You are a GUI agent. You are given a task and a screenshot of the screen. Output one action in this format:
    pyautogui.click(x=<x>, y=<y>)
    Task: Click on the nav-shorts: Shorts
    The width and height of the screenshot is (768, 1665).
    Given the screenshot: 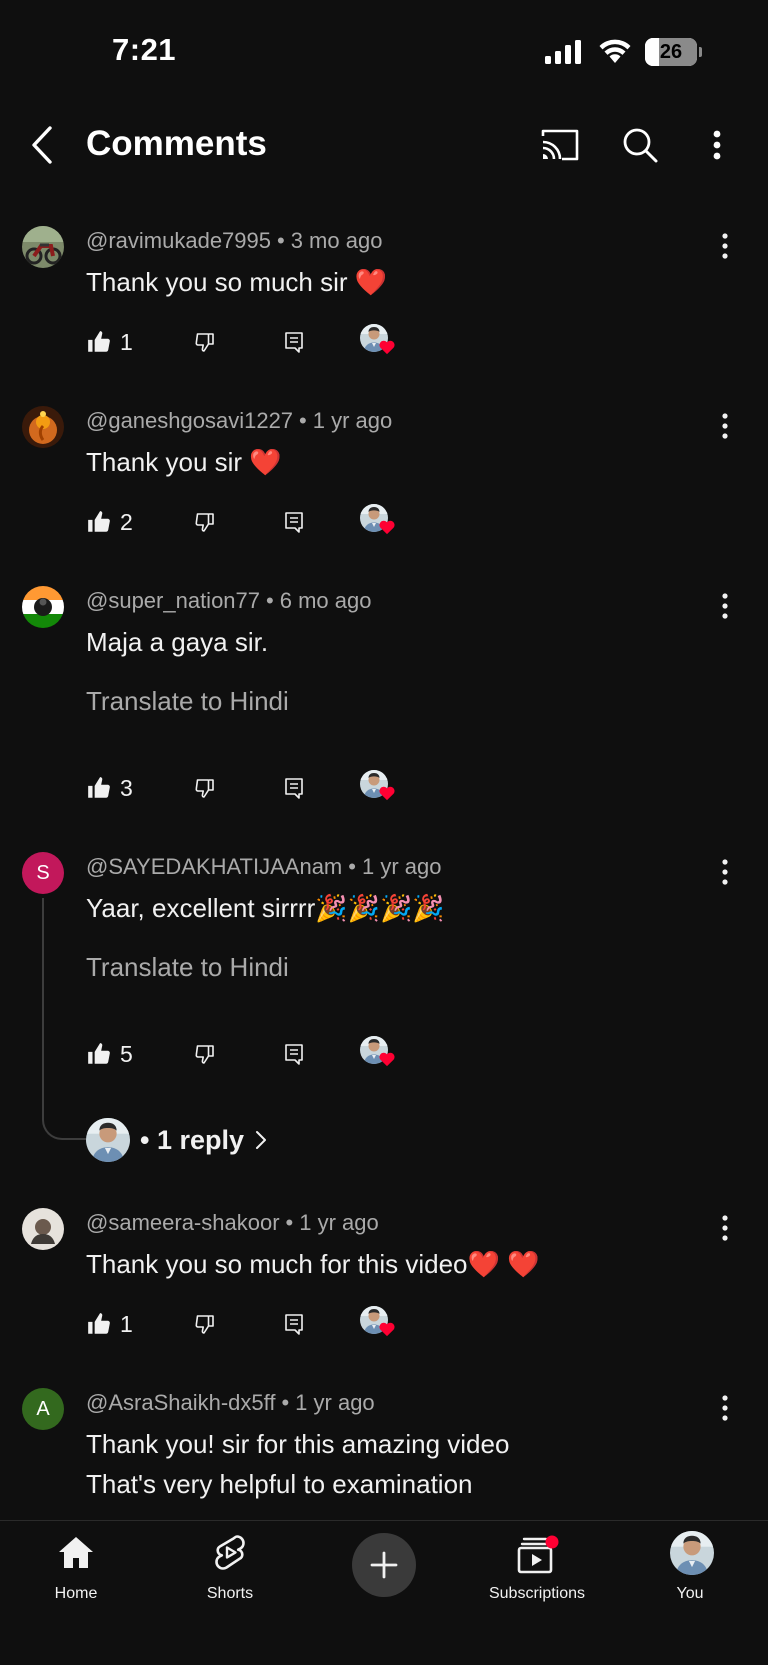 What is the action you would take?
    pyautogui.click(x=230, y=1581)
    